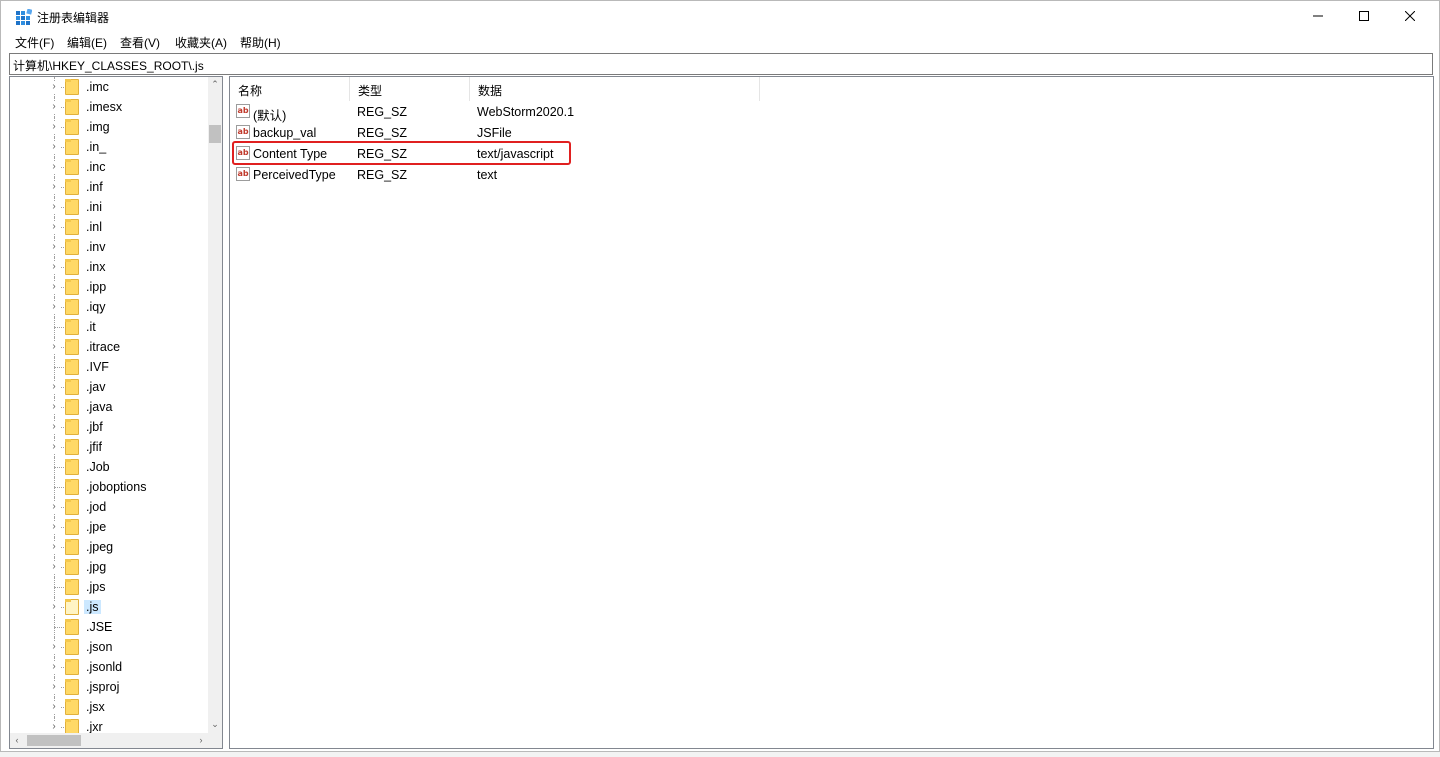  Describe the element at coordinates (109, 227) in the screenshot. I see `tree-item: › .inl` at that location.